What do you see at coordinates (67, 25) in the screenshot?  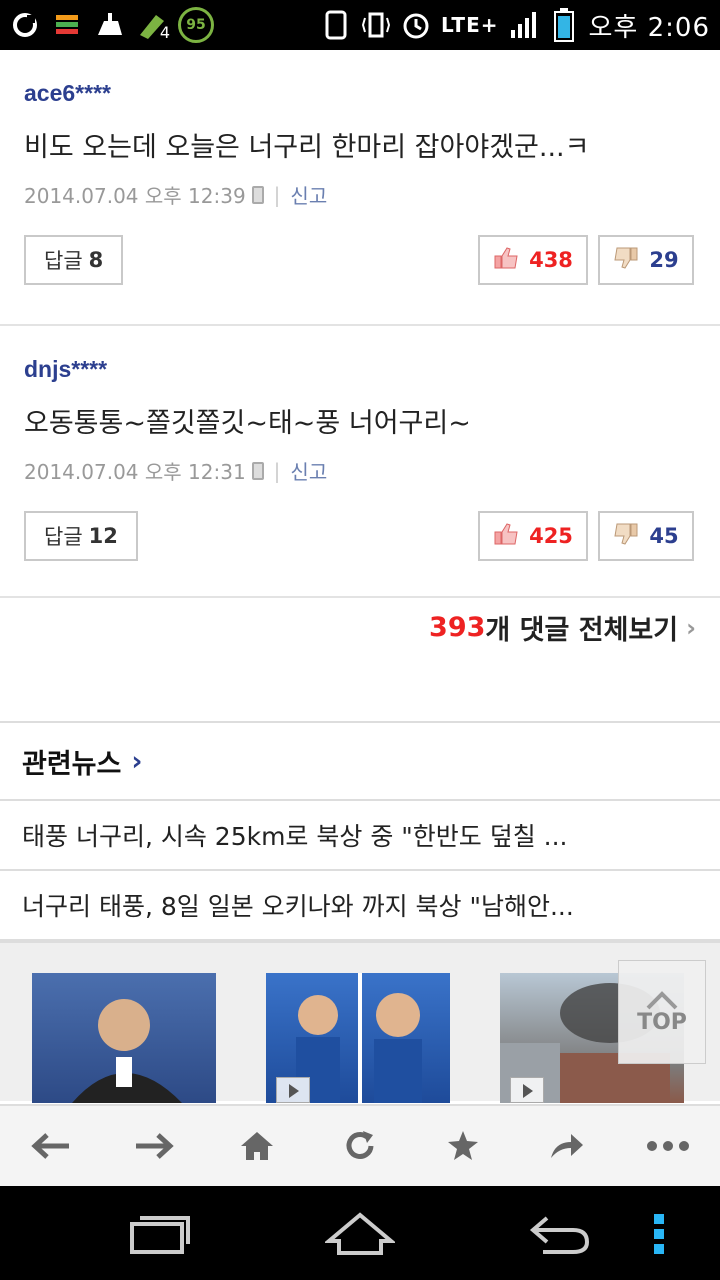 I see `list-notification-icon` at bounding box center [67, 25].